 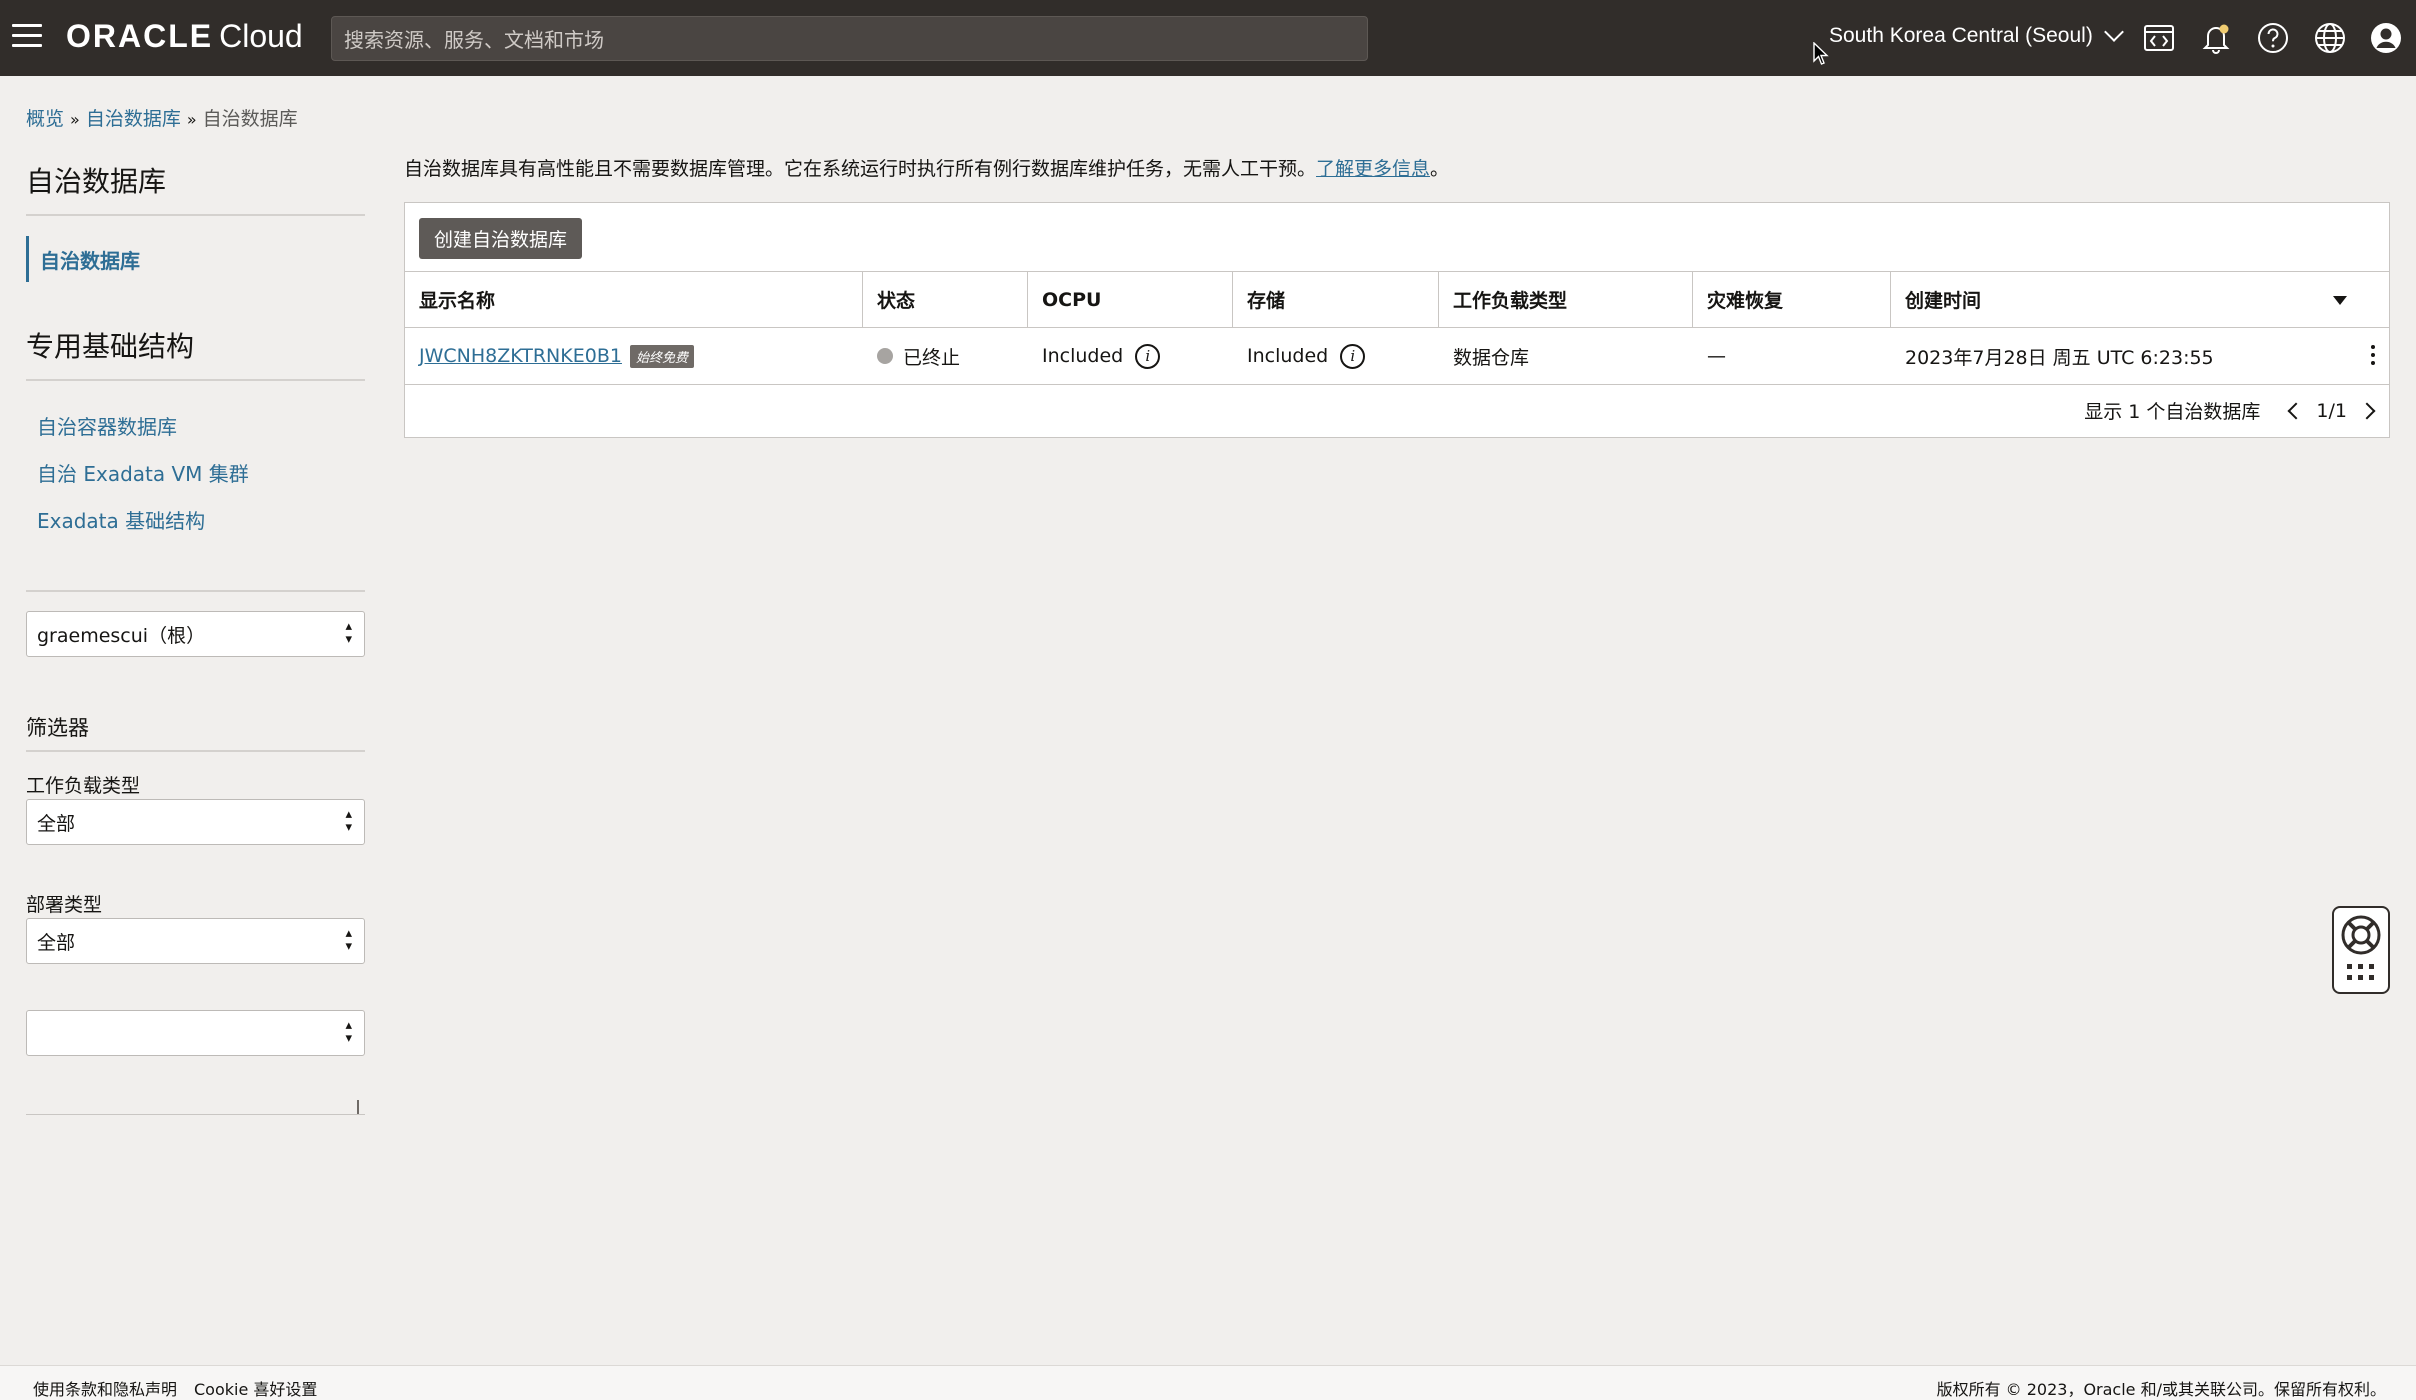 I want to click on always-free-badge: 始终免费, so click(x=661, y=356).